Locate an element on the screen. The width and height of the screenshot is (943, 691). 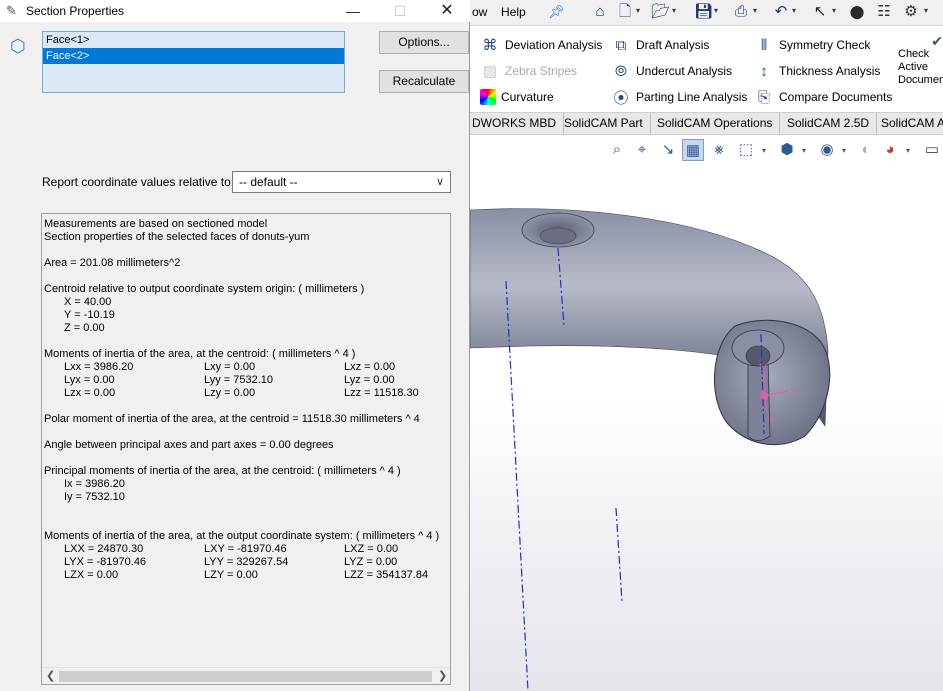
view-settings-icon: ▭ is located at coordinates (932, 150).